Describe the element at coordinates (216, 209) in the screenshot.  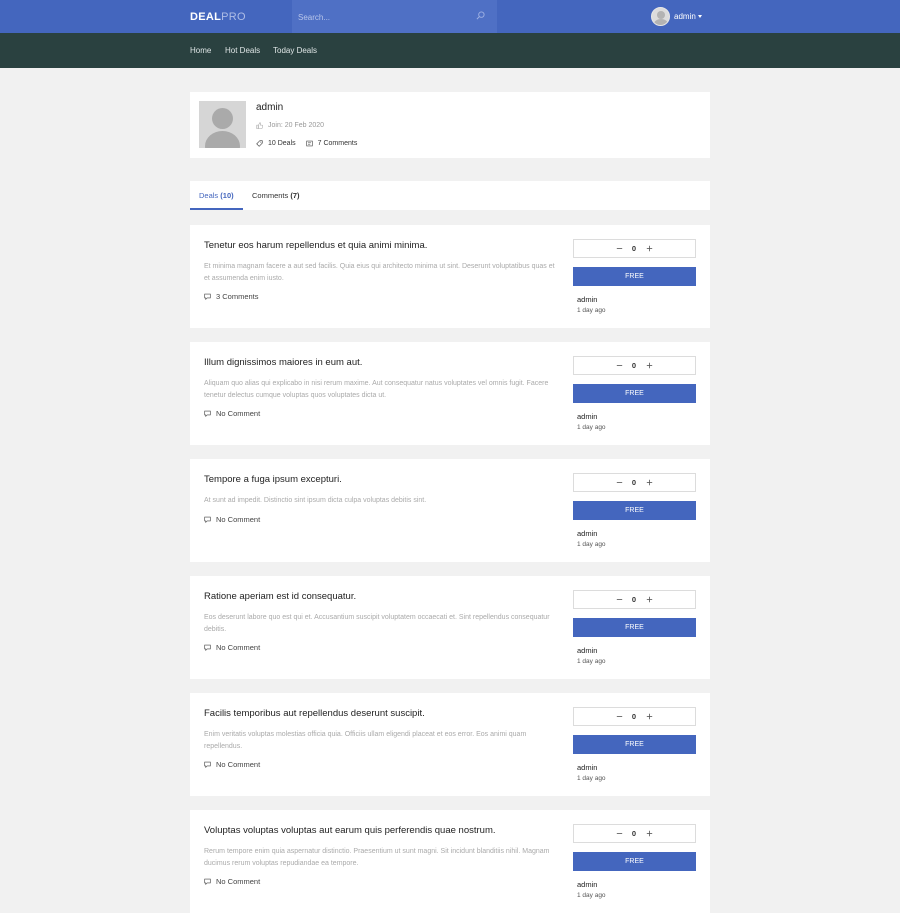
I see `active-tab-indicator` at that location.